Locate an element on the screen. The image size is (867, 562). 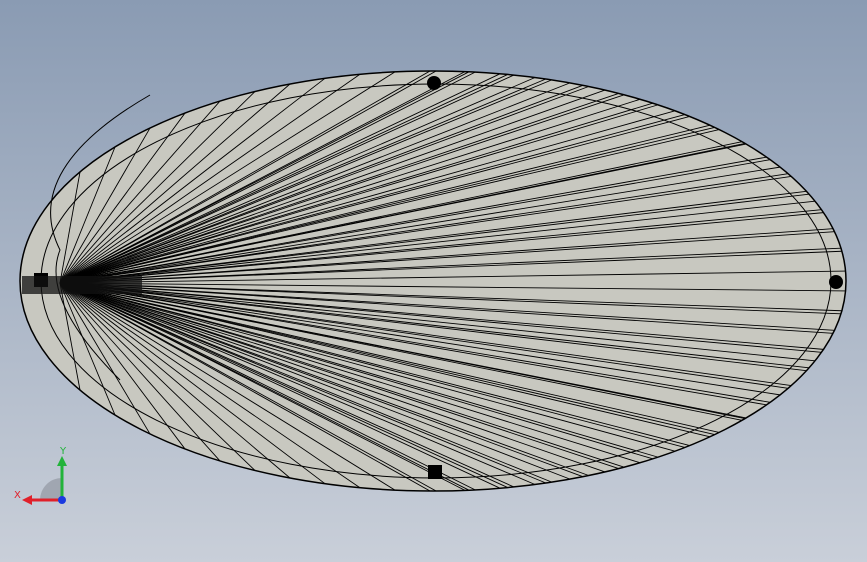
bottom-point-marker is located at coordinates (435, 472).